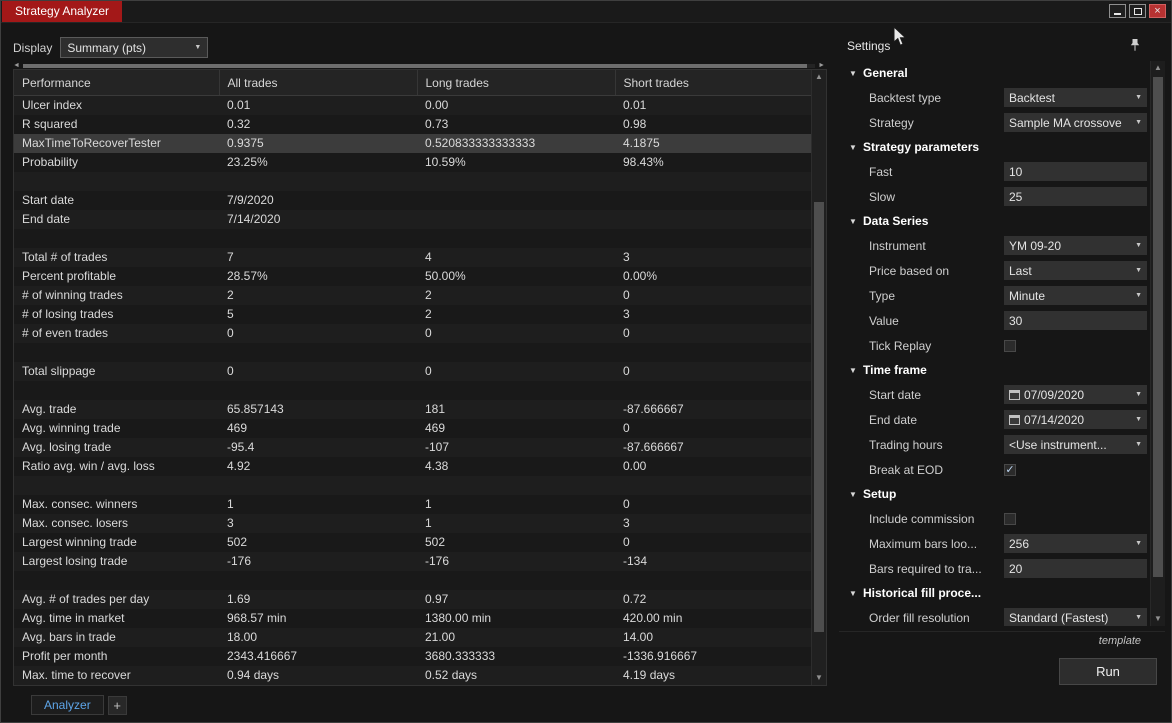 The image size is (1172, 723). I want to click on setting-dropdown-order-fill-resolution: Standard (Fastest) ▼, so click(1075, 617).